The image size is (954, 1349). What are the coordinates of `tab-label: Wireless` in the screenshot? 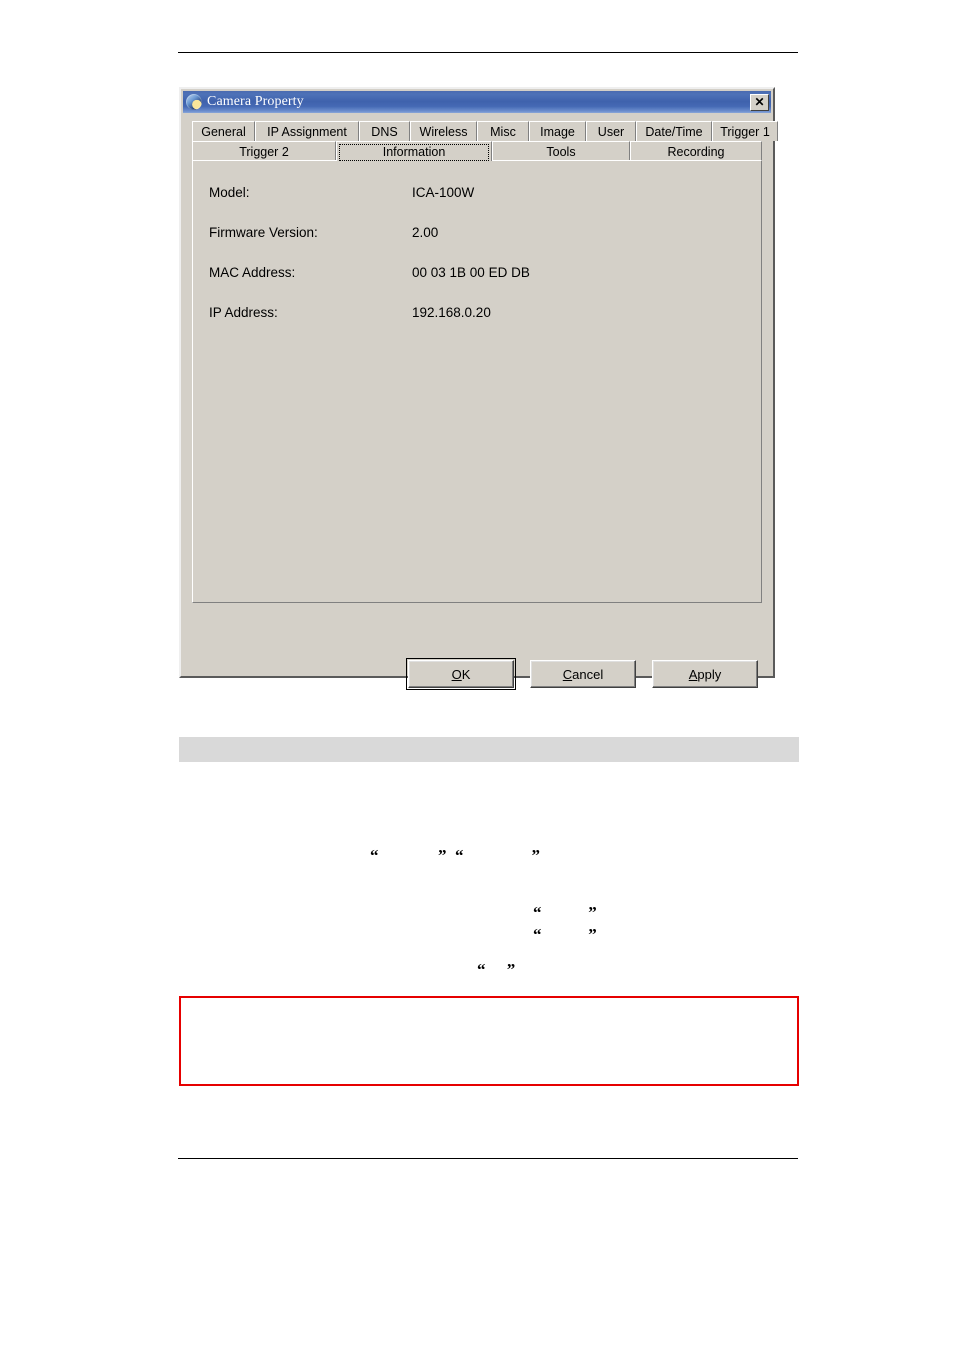 It's located at (443, 131).